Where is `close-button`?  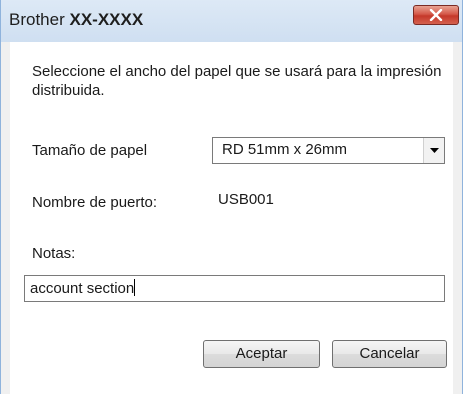 close-button is located at coordinates (436, 15).